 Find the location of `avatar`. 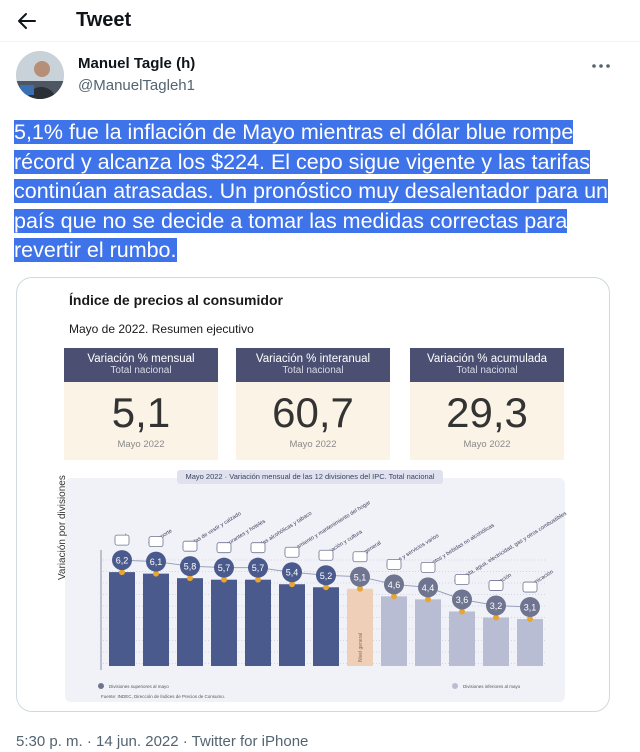

avatar is located at coordinates (40, 75).